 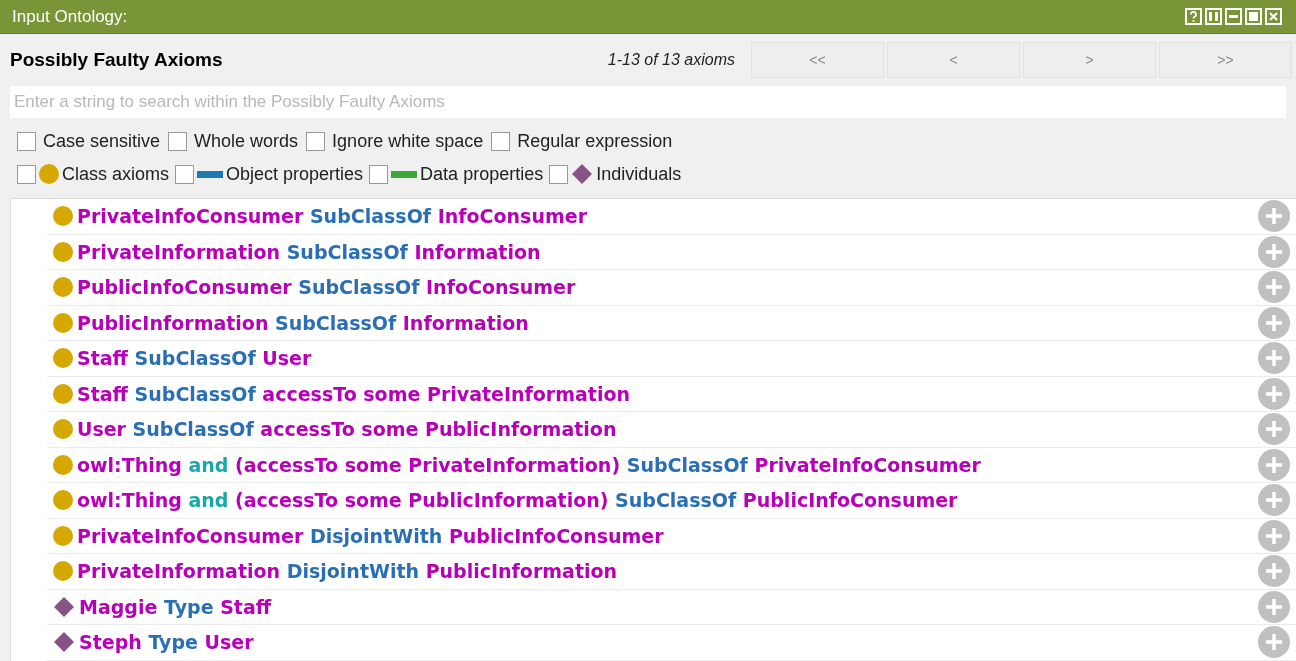 What do you see at coordinates (246, 141) in the screenshot?
I see `option-label: Whole words` at bounding box center [246, 141].